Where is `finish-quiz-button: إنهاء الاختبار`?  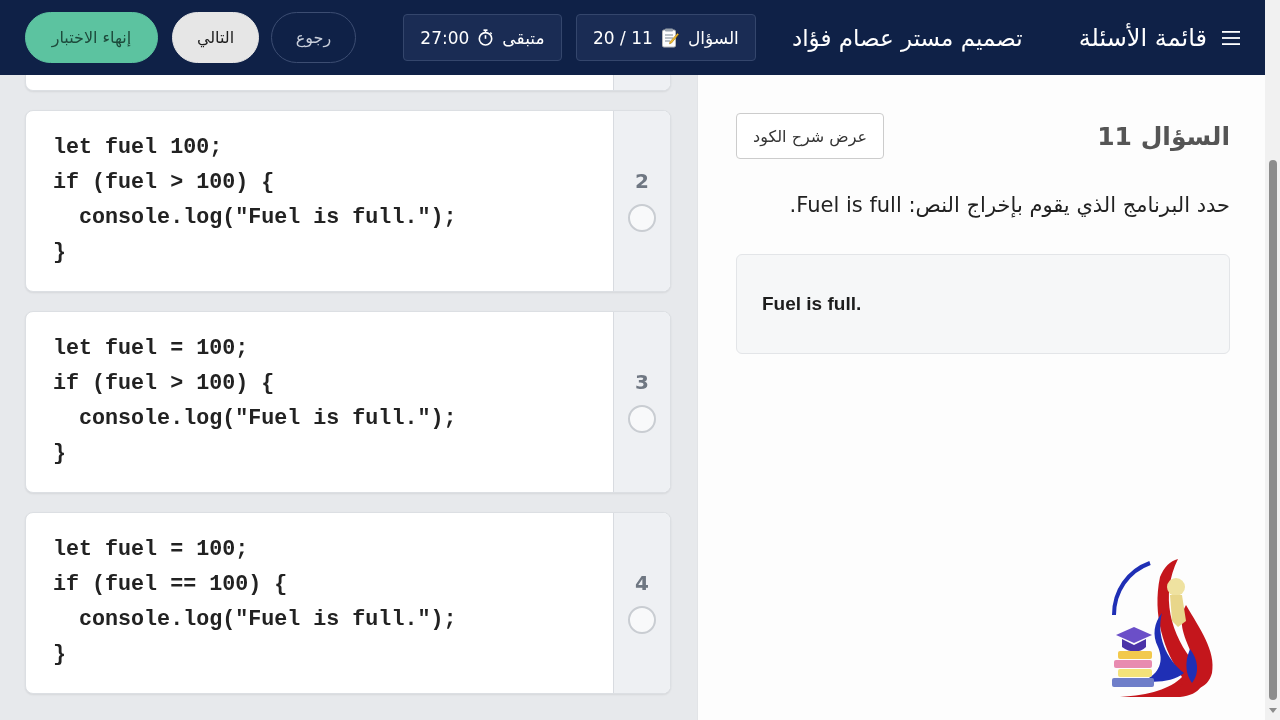 finish-quiz-button: إنهاء الاختبار is located at coordinates (91, 37).